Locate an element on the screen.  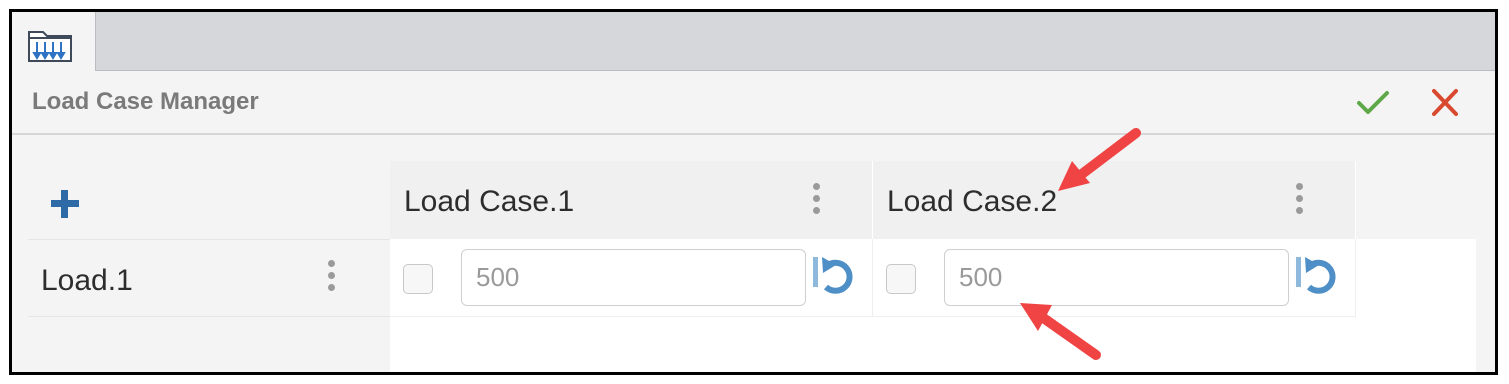
close-icon is located at coordinates (1445, 102).